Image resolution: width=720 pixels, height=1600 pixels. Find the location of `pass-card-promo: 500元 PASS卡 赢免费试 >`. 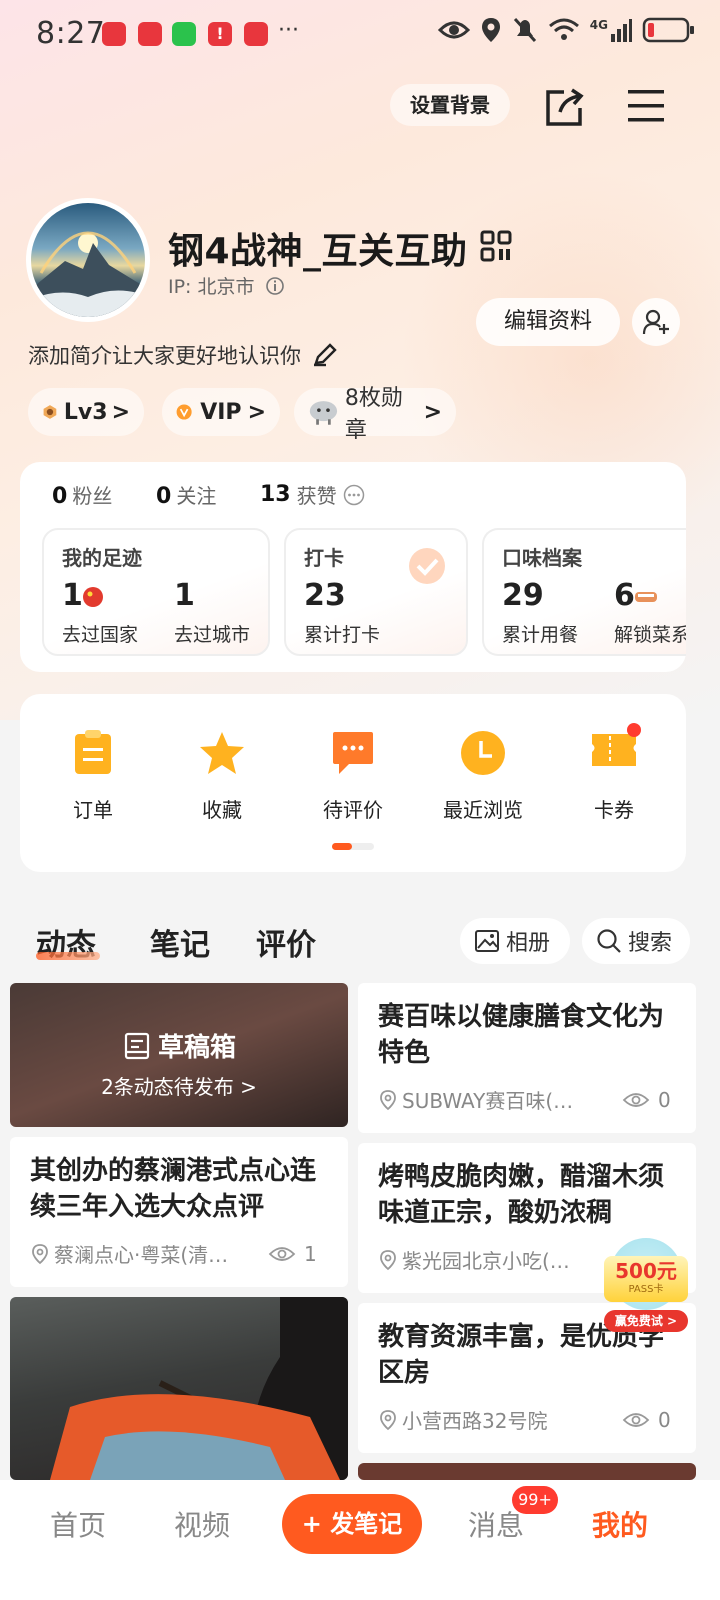

pass-card-promo: 500元 PASS卡 赢免费试 > is located at coordinates (646, 1286).